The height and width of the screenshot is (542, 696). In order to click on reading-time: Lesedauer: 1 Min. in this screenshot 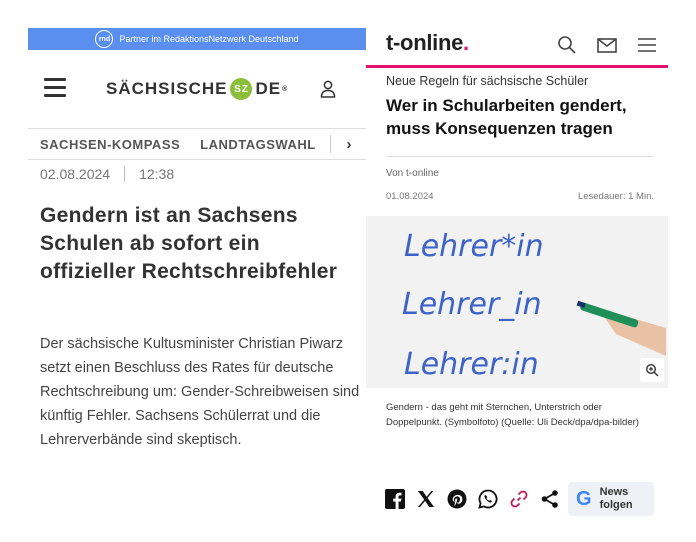, I will do `click(615, 196)`.